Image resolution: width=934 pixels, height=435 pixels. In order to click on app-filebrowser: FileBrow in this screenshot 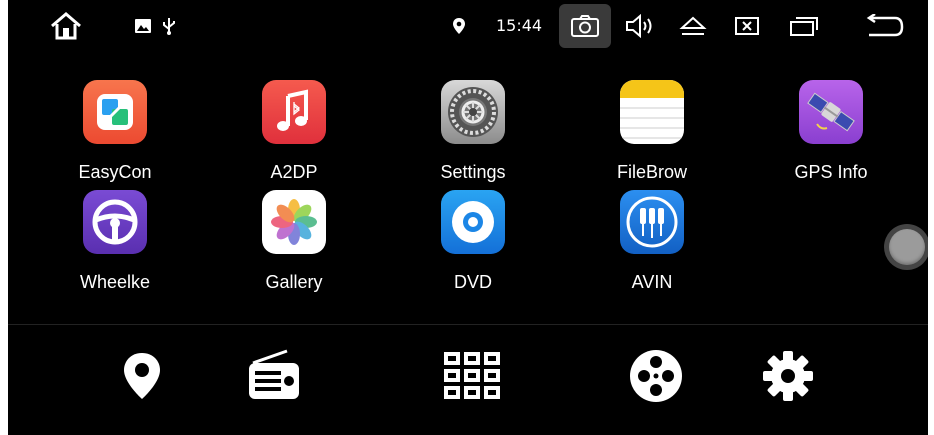, I will do `click(652, 135)`.